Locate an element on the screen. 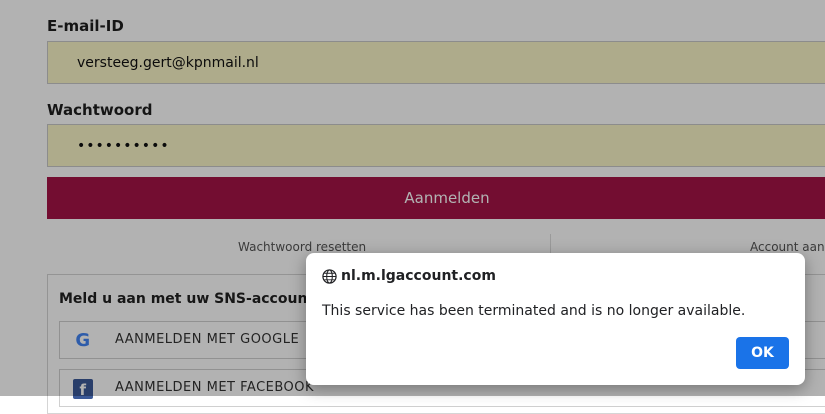 This screenshot has width=825, height=414. ok-button: OK is located at coordinates (762, 353).